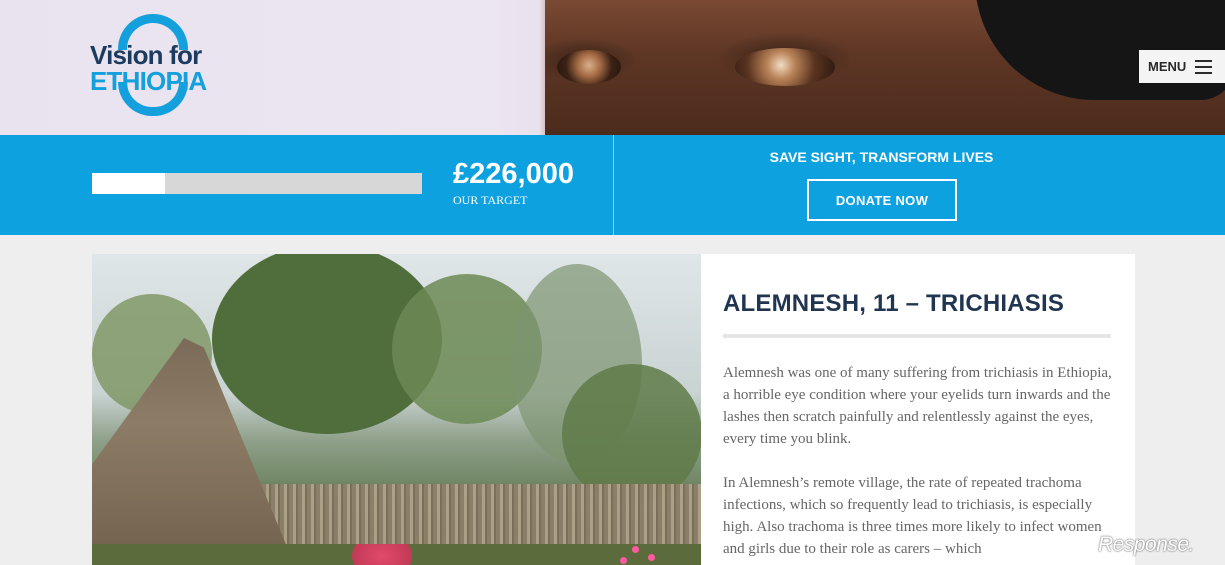  What do you see at coordinates (1204, 66) in the screenshot?
I see `hamburger-menu-icon` at bounding box center [1204, 66].